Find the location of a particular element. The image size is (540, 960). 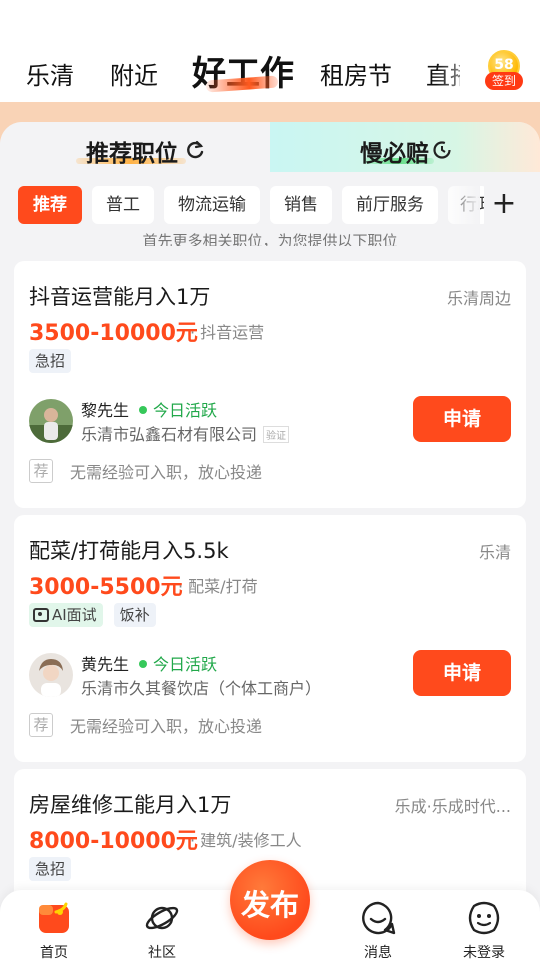

company-name: 乐清市久其餐饮店（个体工商户） is located at coordinates (201, 688).